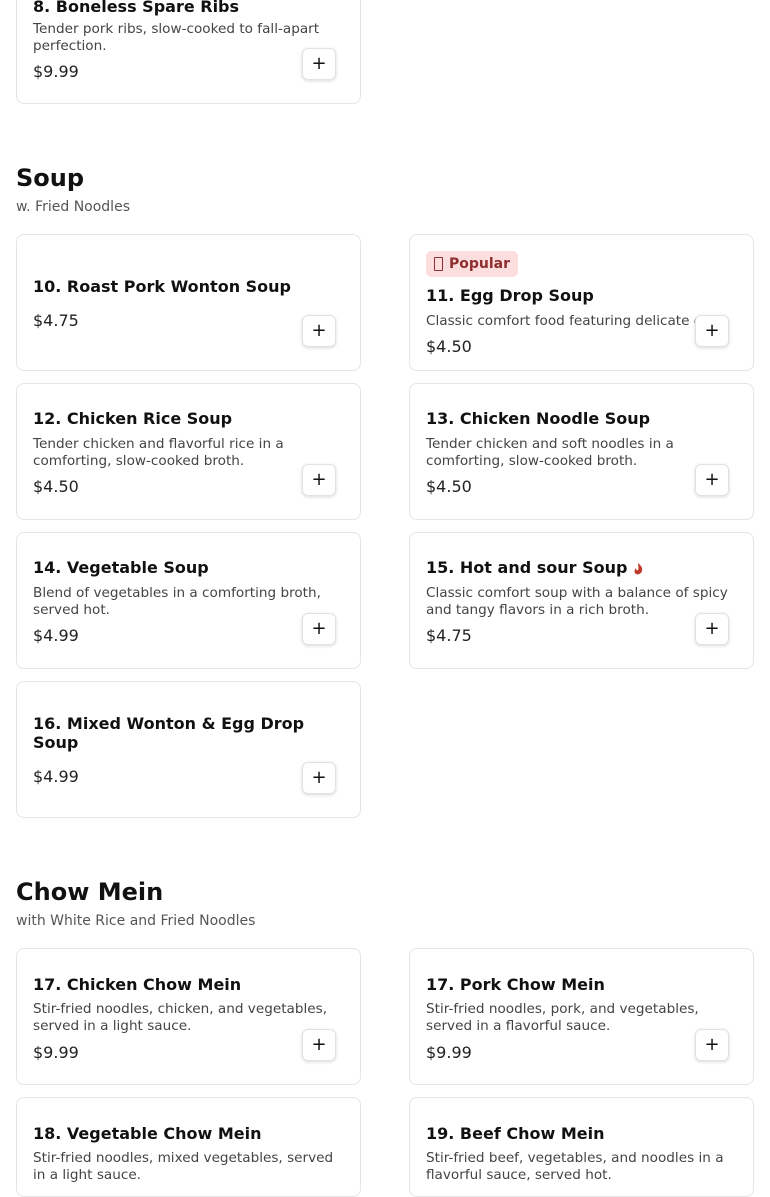 The width and height of the screenshot is (770, 1197). What do you see at coordinates (538, 418) in the screenshot?
I see `item-title: 13. Chicken Noodle Soup` at bounding box center [538, 418].